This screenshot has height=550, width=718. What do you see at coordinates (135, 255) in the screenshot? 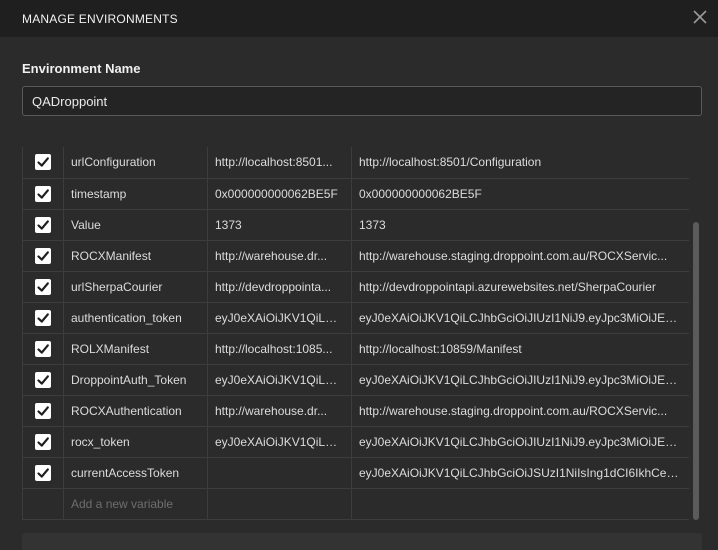
I see `variable-key-cell: ROCXManifest` at bounding box center [135, 255].